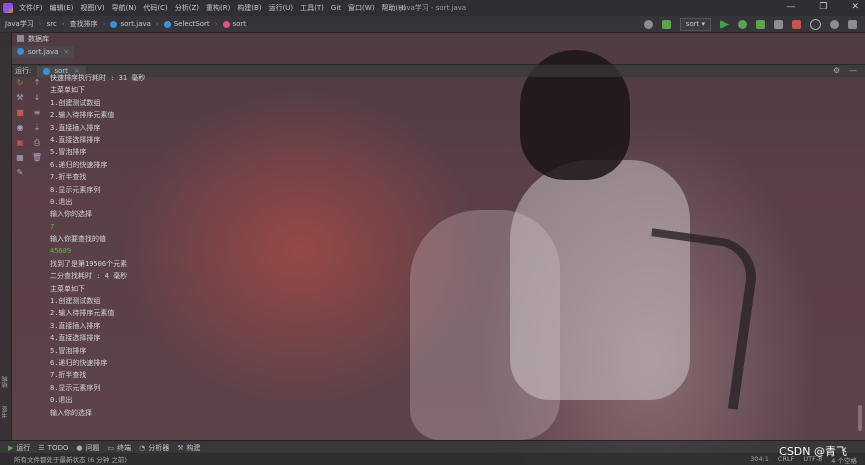 This screenshot has height=465, width=865. Describe the element at coordinates (648, 24) in the screenshot. I see `user-icon` at that location.